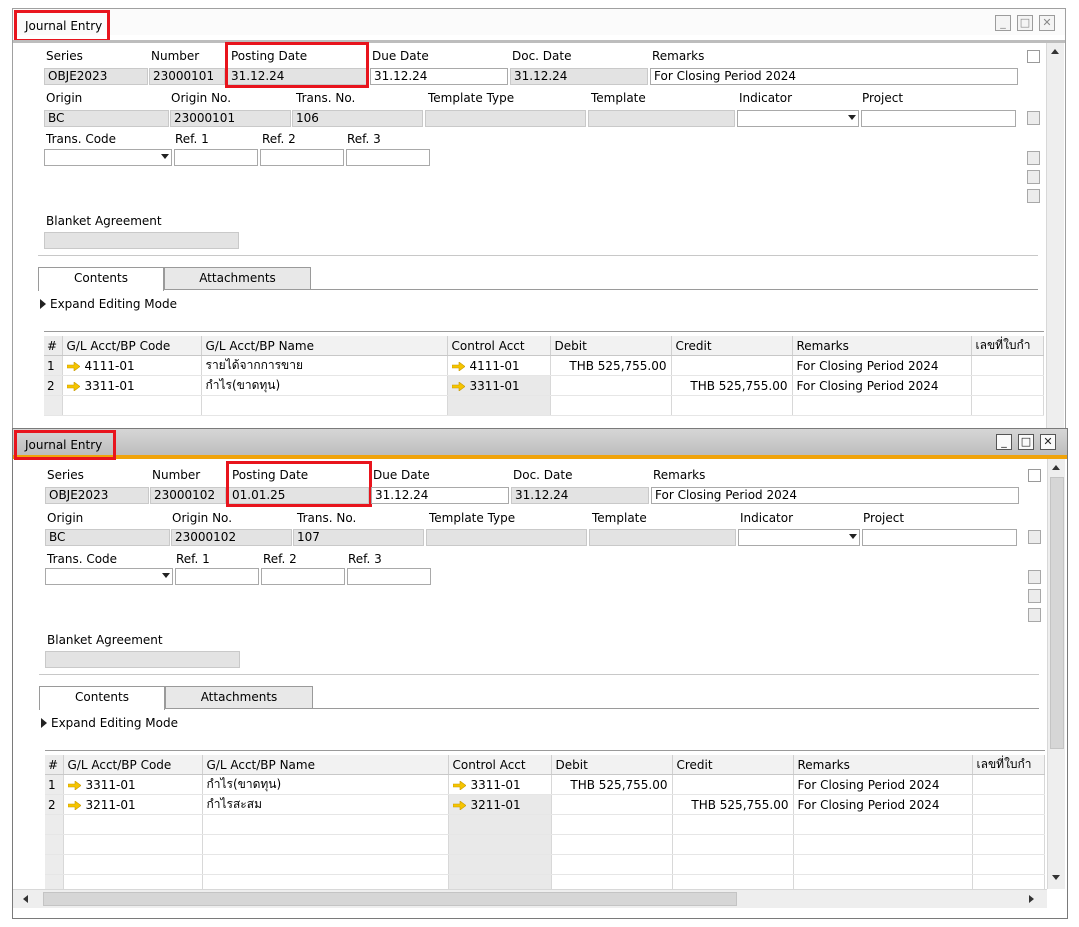 This screenshot has height=927, width=1079. Describe the element at coordinates (732, 365) in the screenshot. I see `credit-cell` at that location.